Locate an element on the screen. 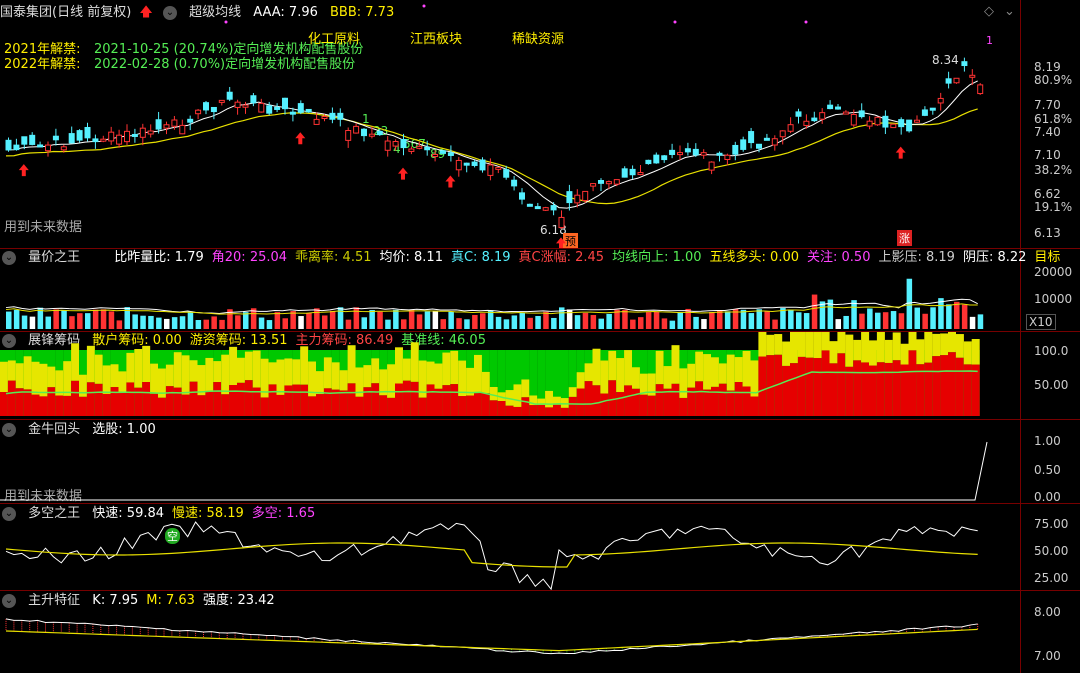 The image size is (1080, 673). chip-distribution-chart is located at coordinates (510, 375).